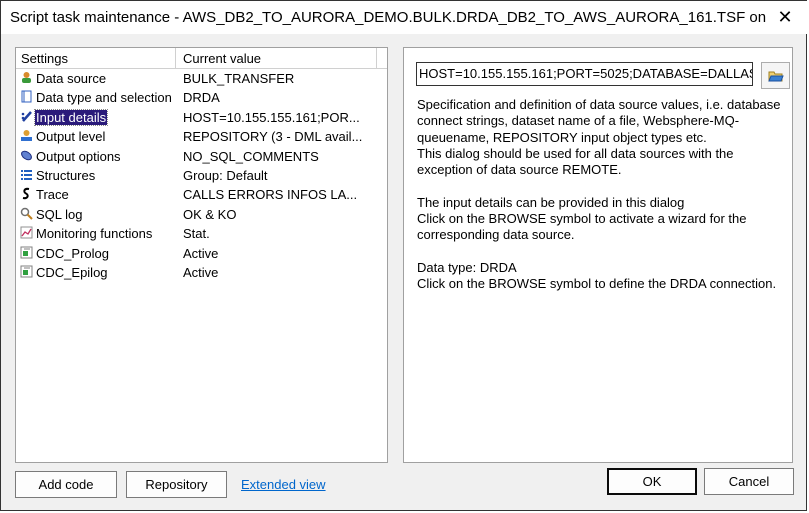  Describe the element at coordinates (78, 156) in the screenshot. I see `setting-label: Output options` at that location.